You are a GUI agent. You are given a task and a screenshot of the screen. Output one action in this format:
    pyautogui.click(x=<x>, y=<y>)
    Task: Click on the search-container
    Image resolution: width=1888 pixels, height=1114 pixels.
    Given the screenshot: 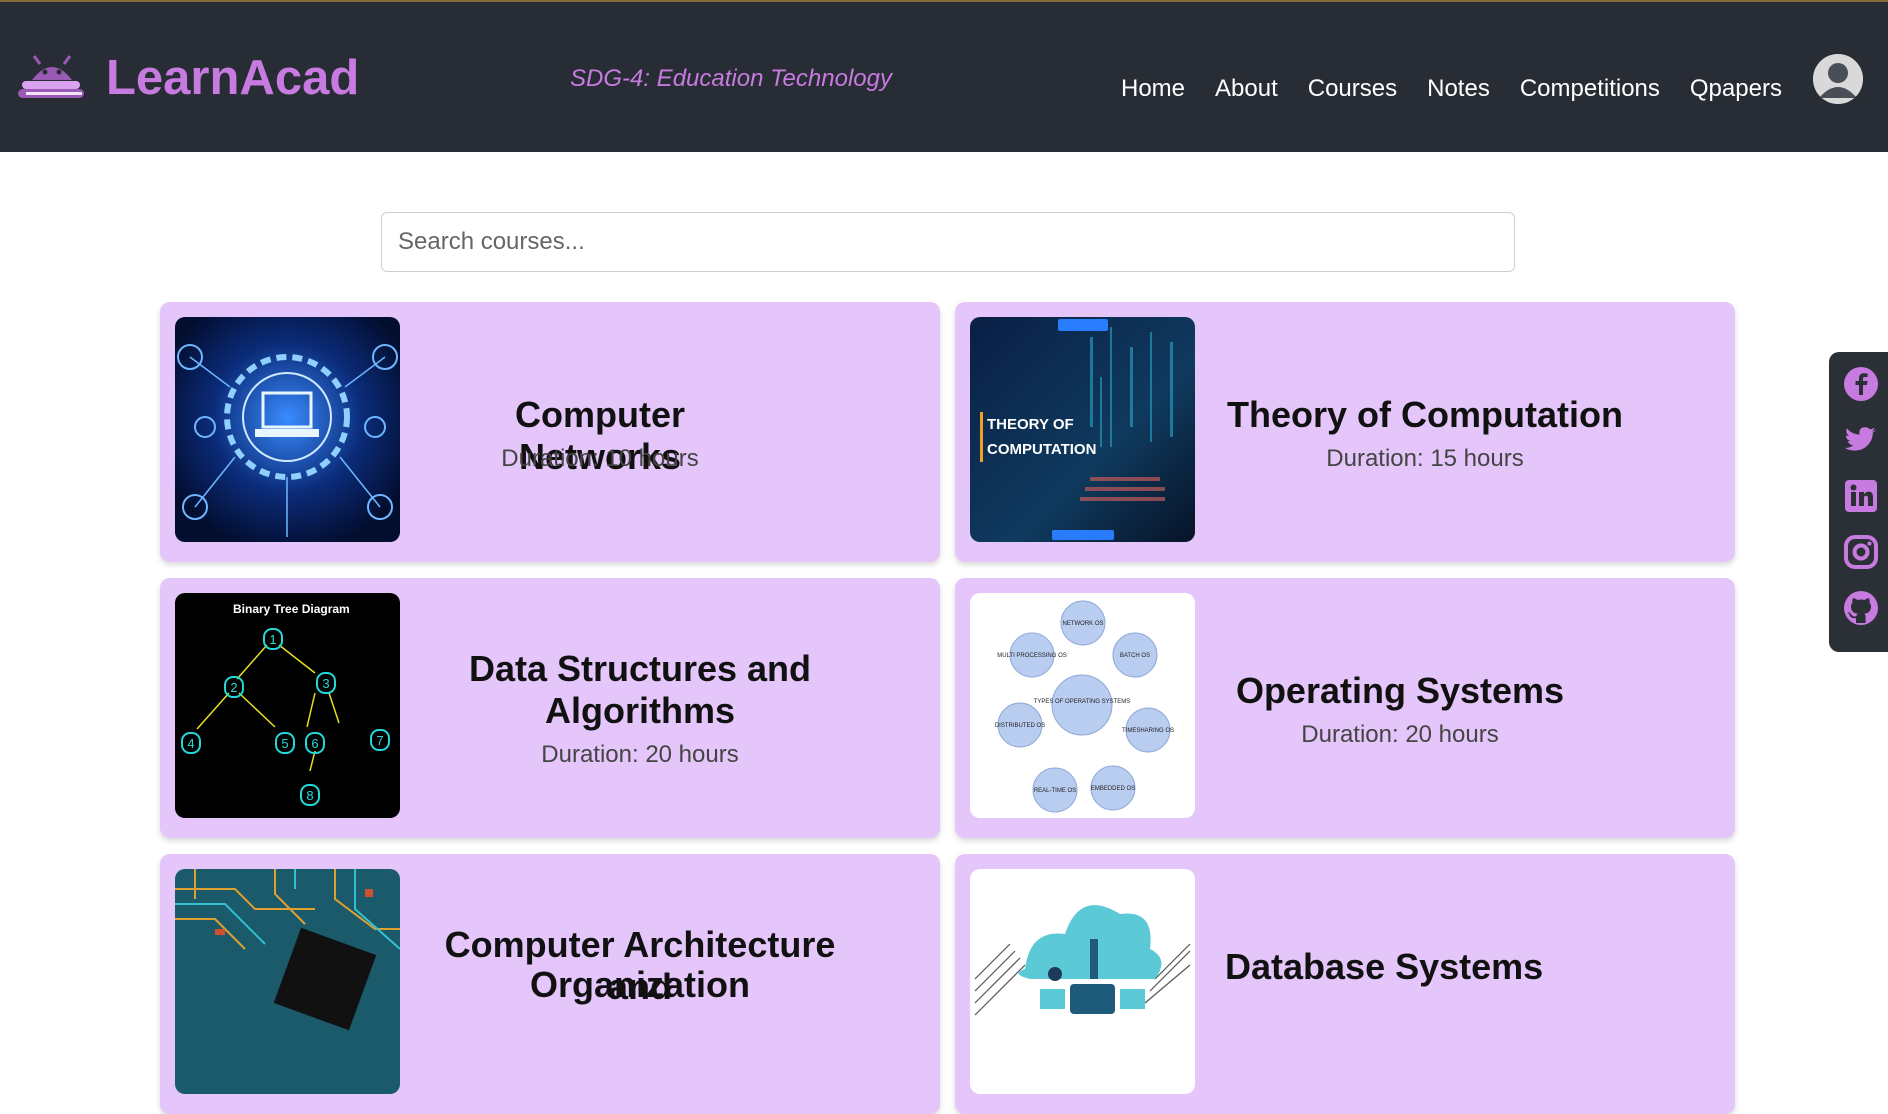 What is the action you would take?
    pyautogui.click(x=948, y=242)
    